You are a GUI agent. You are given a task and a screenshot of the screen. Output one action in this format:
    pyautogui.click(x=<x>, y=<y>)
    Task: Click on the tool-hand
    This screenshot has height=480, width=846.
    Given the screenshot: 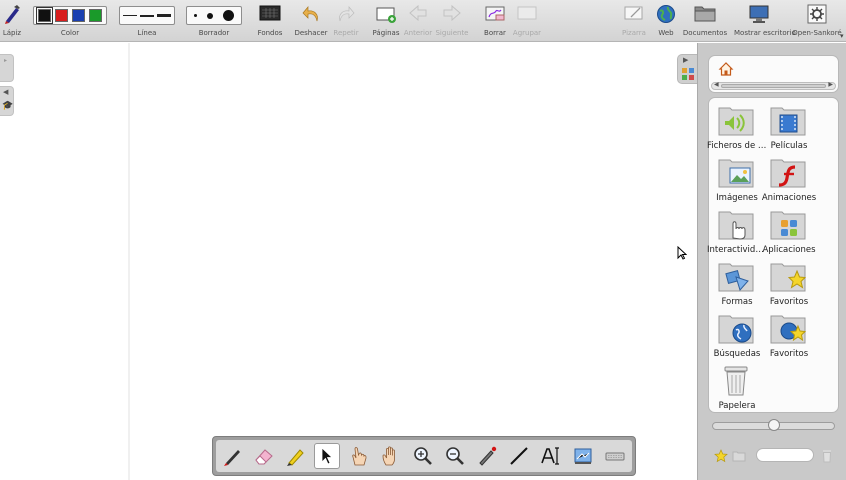 What is the action you would take?
    pyautogui.click(x=391, y=456)
    